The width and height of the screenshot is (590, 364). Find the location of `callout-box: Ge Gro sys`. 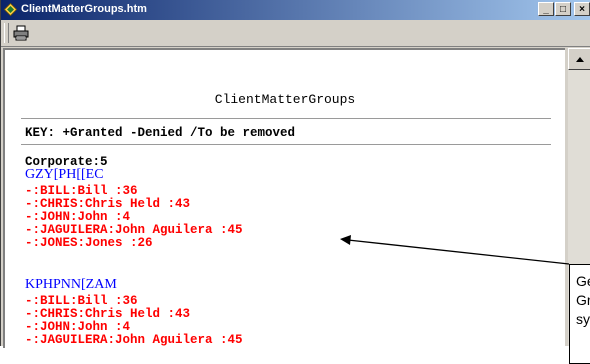

callout-box: Ge Gro sys is located at coordinates (579, 314).